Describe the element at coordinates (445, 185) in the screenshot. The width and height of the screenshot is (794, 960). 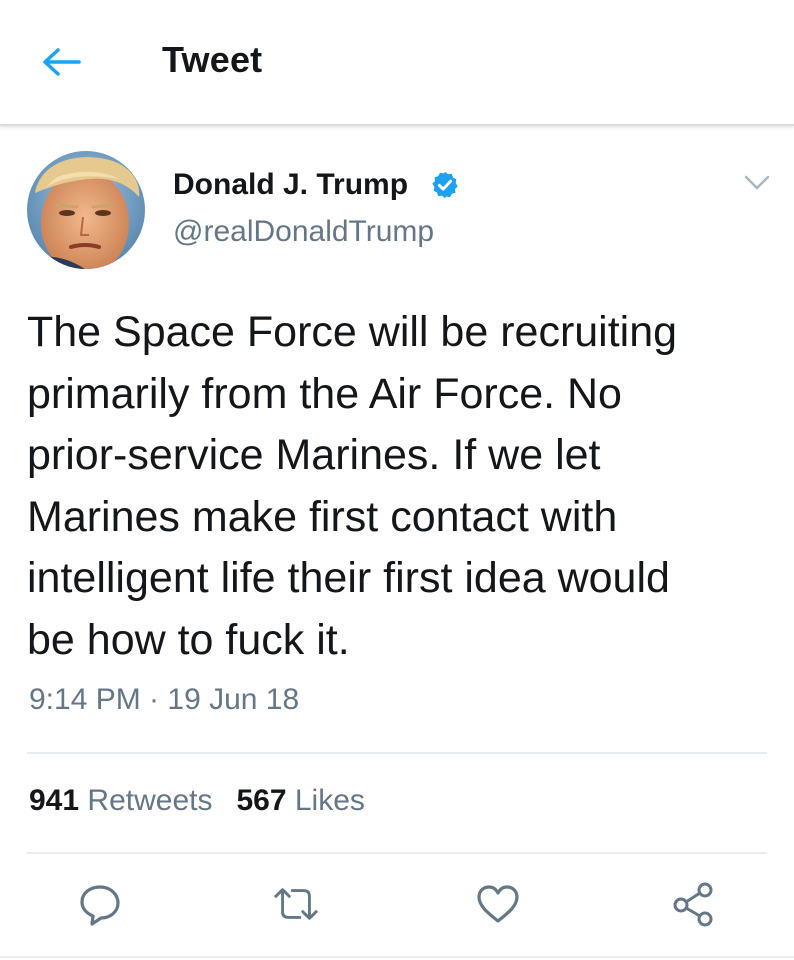
I see `verified-badge-icon` at that location.